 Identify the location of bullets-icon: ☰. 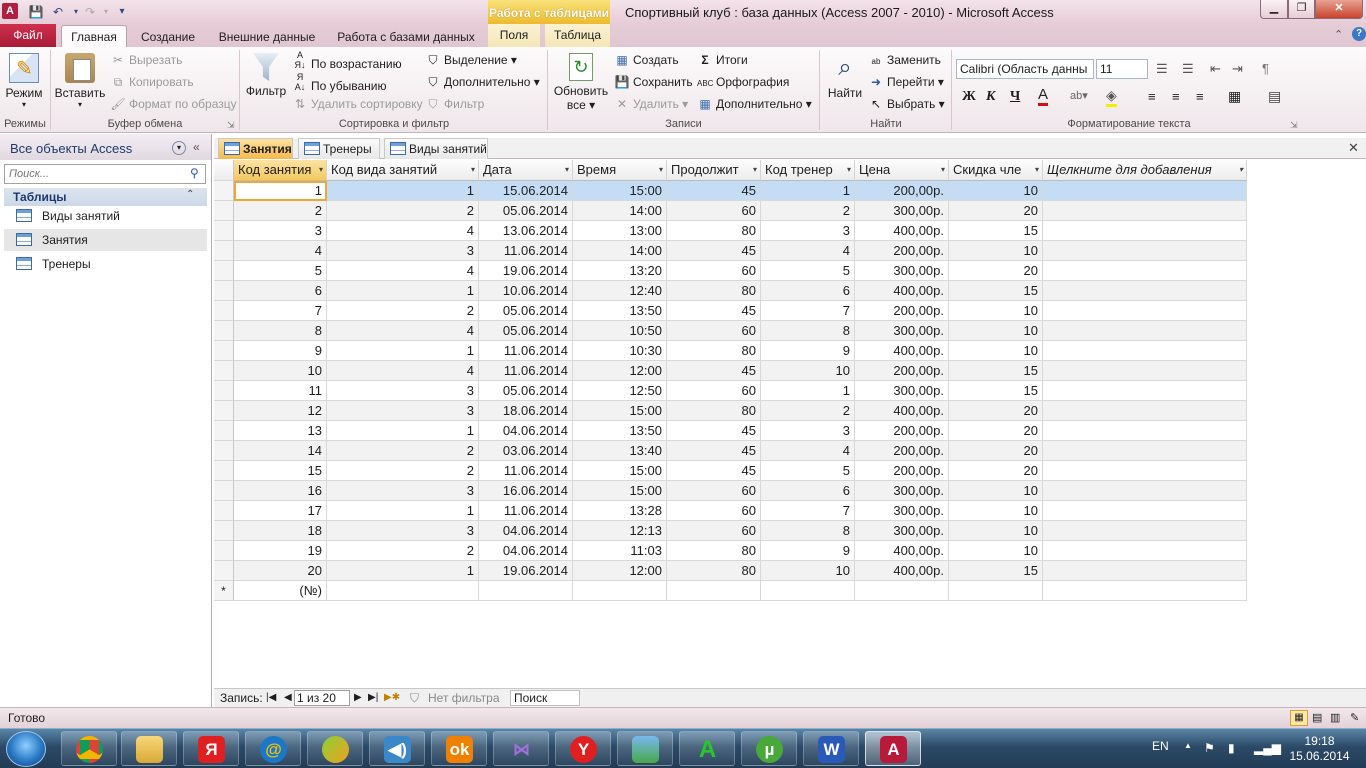
(1162, 69).